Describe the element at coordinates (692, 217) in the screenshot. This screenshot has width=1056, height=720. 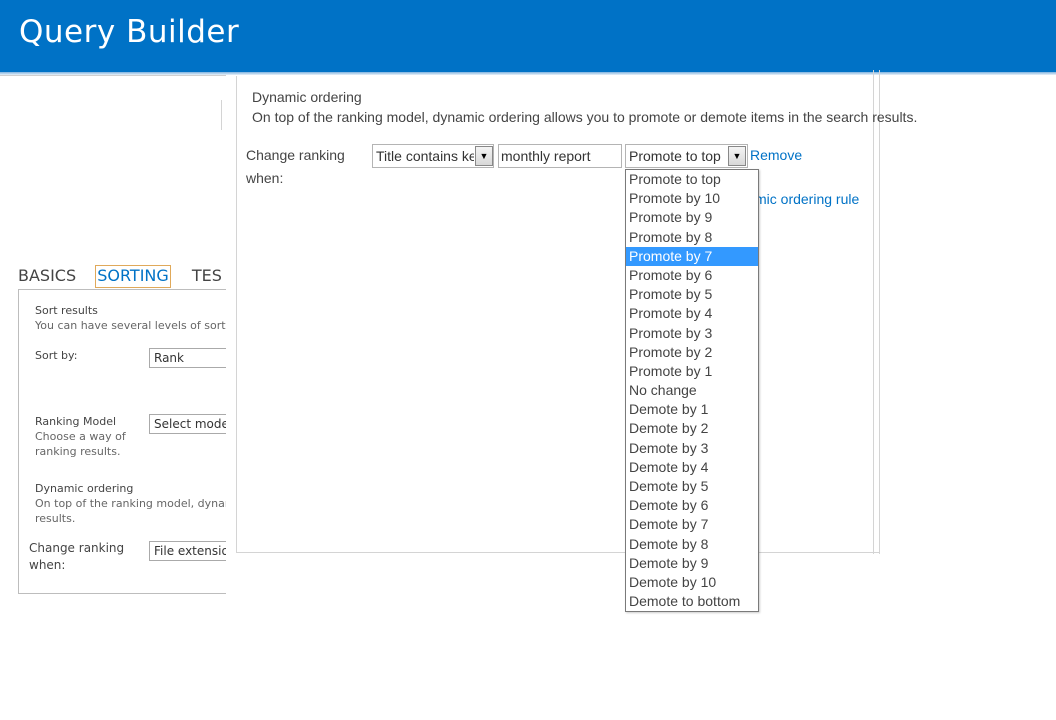
I see `dropdown-option: Promote by 9` at that location.